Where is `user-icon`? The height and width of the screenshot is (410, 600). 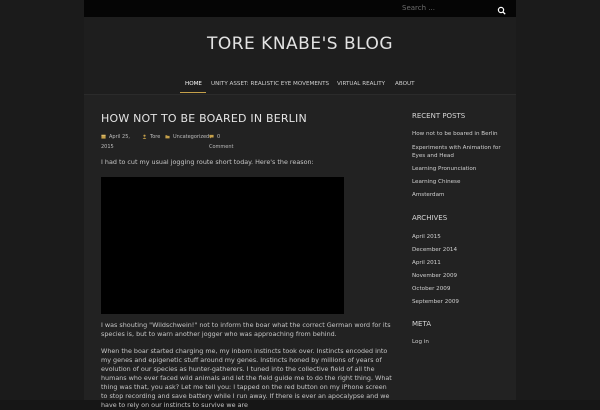
user-icon is located at coordinates (144, 136).